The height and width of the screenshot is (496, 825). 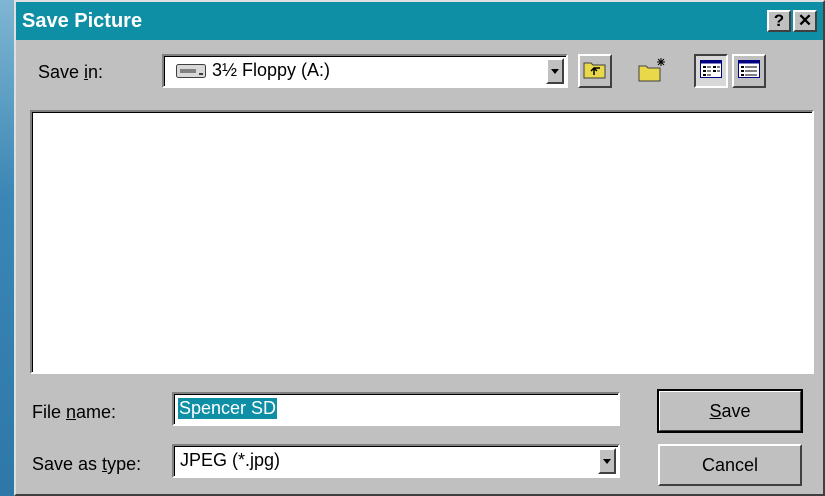 I want to click on create-new-folder-icon, so click(x=653, y=71).